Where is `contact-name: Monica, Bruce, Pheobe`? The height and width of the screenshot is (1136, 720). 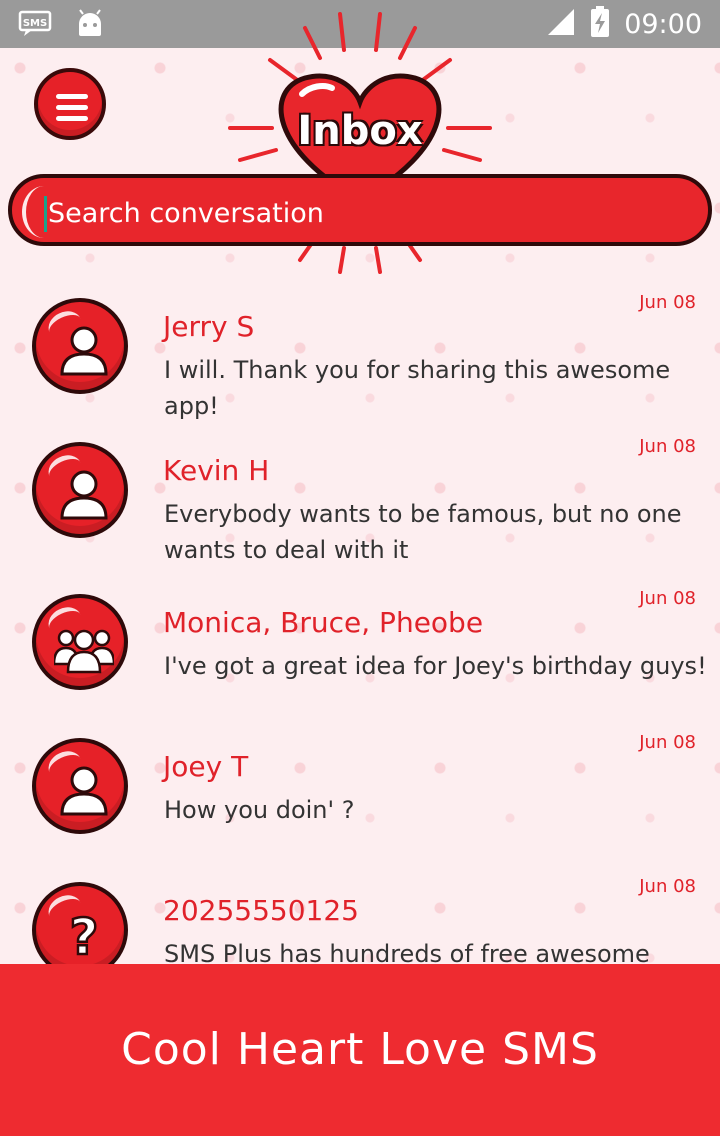 contact-name: Monica, Bruce, Pheobe is located at coordinates (323, 622).